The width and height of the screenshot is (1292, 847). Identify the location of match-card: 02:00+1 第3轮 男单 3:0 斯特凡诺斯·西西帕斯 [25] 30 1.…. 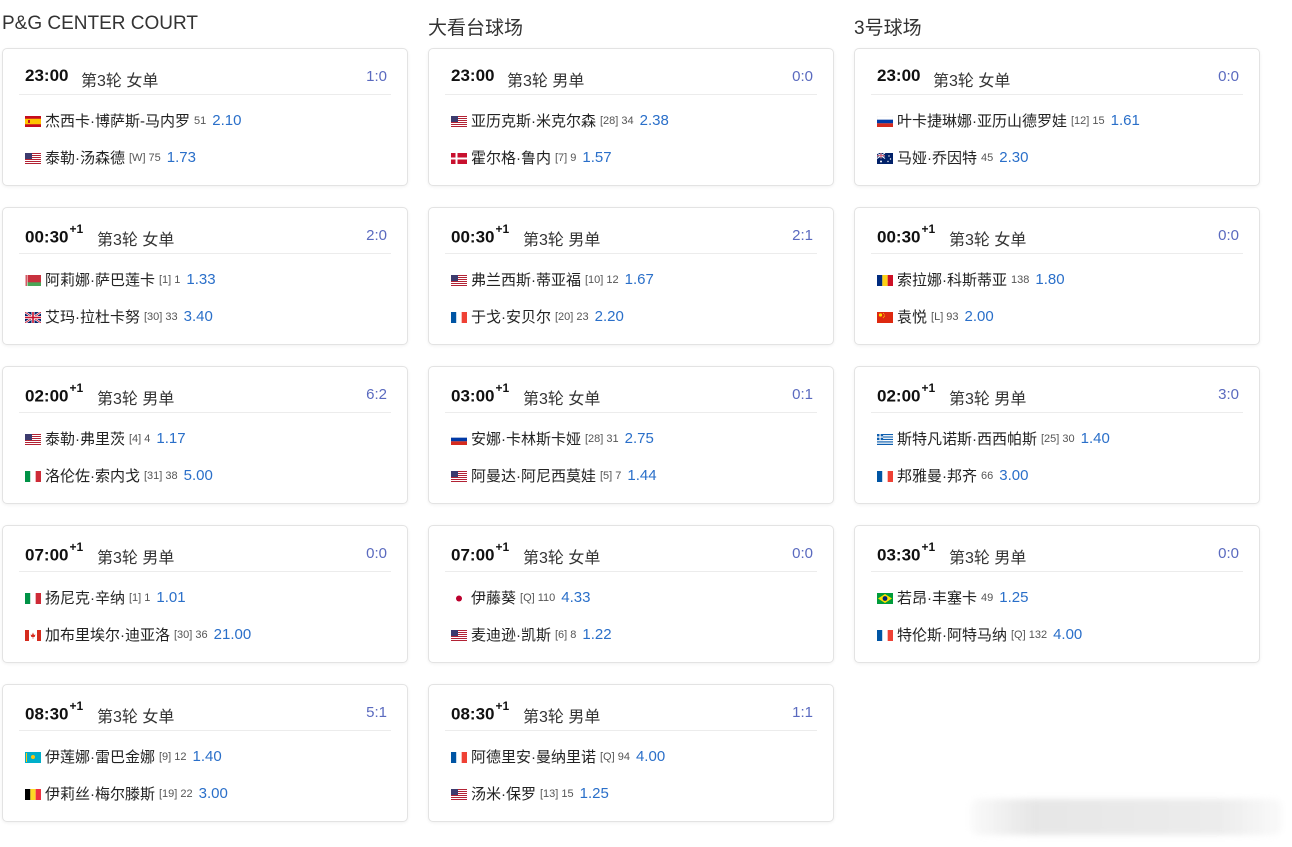
(1057, 435).